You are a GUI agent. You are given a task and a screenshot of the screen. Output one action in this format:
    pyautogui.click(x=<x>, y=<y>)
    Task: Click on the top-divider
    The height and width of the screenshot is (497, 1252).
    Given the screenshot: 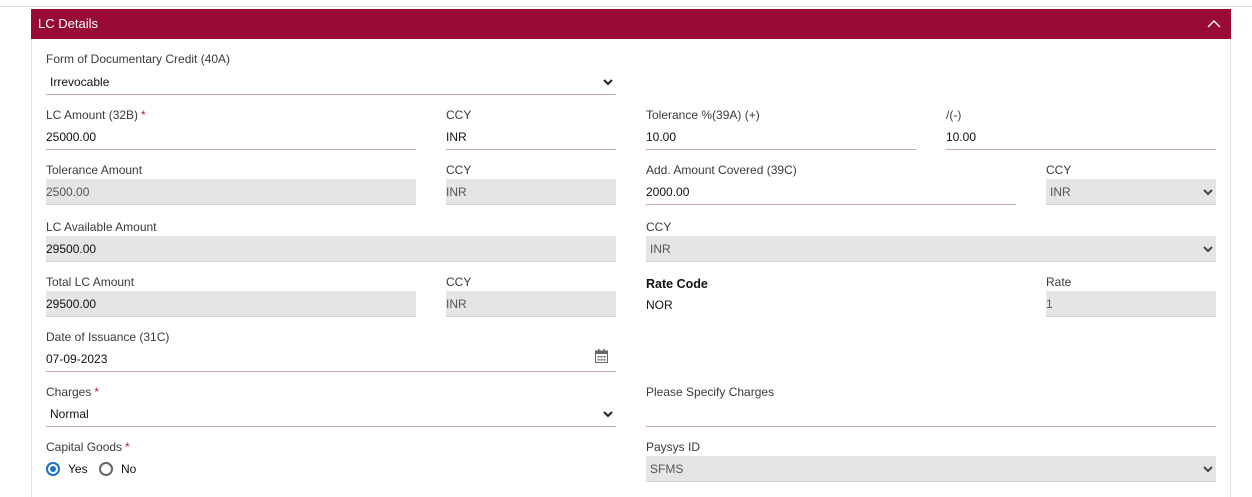 What is the action you would take?
    pyautogui.click(x=626, y=6)
    